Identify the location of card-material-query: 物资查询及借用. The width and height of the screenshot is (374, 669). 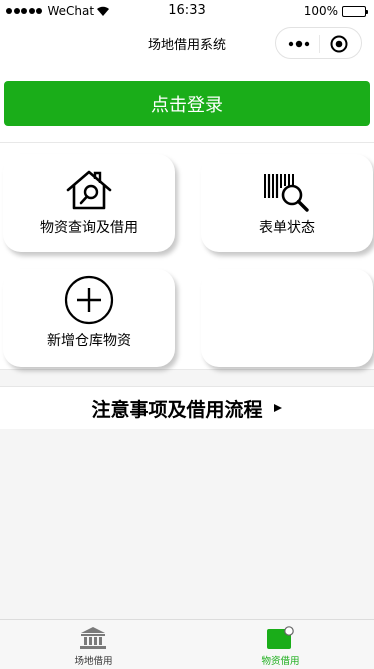
(89, 203).